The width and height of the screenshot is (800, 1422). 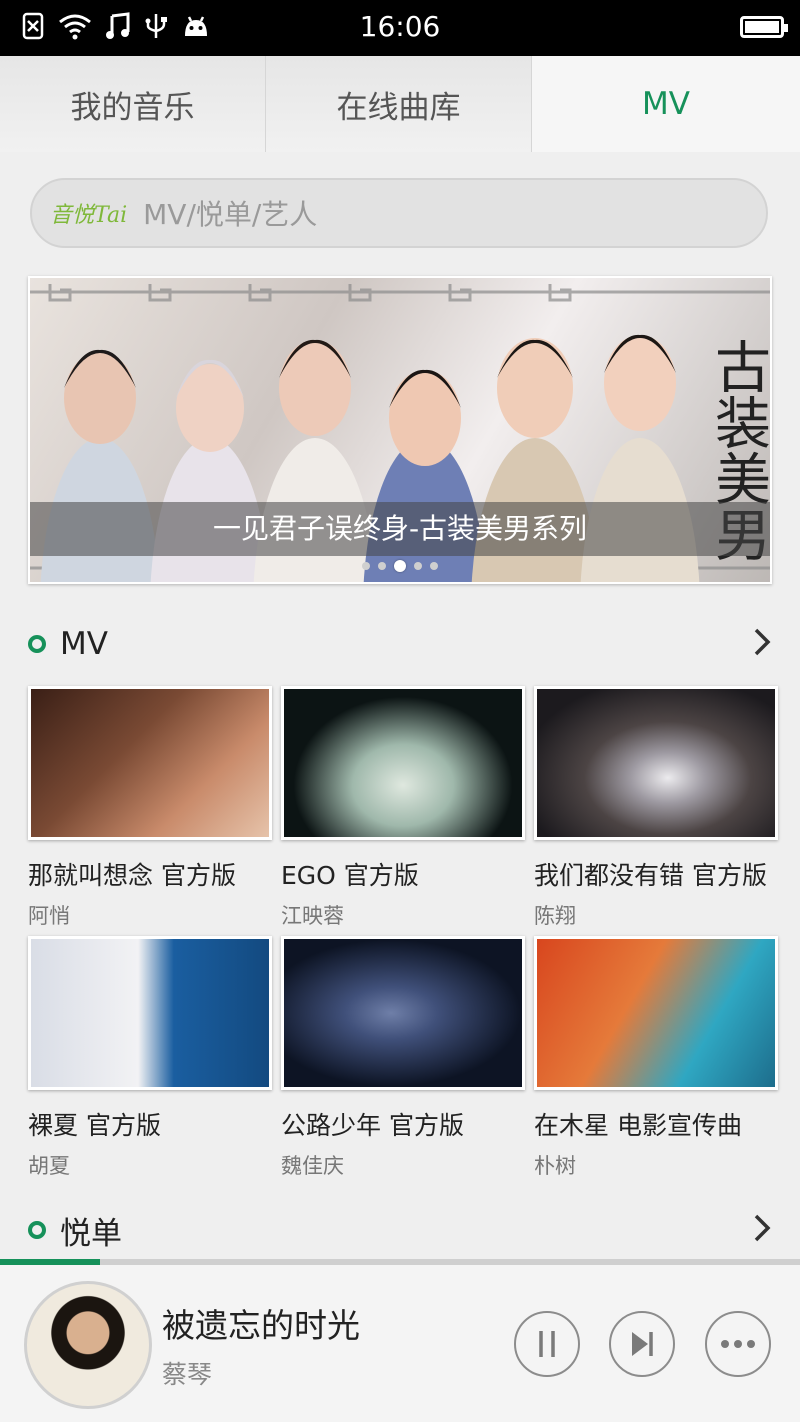 I want to click on search-placeholder: MV/悦单/艺人, so click(x=230, y=214).